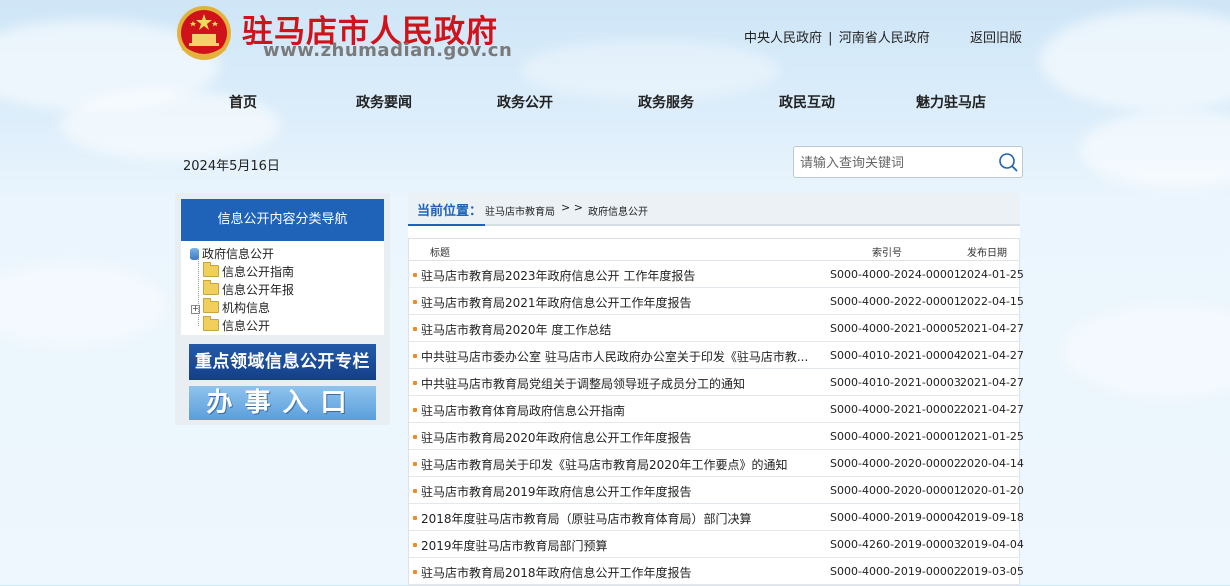  I want to click on row-index-number: S000-4260-2019-00003, so click(895, 544).